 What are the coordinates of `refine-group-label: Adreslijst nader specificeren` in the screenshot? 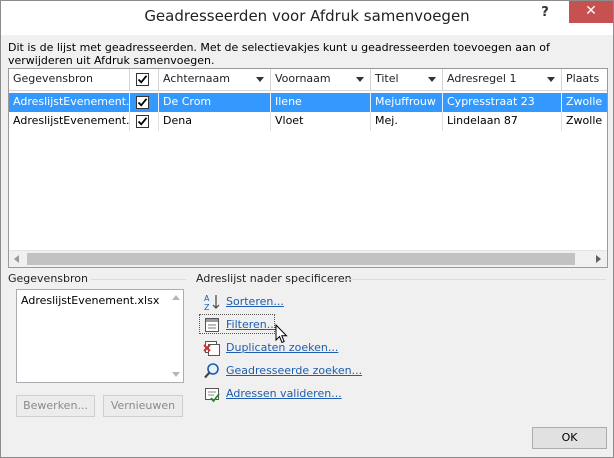 It's located at (274, 278).